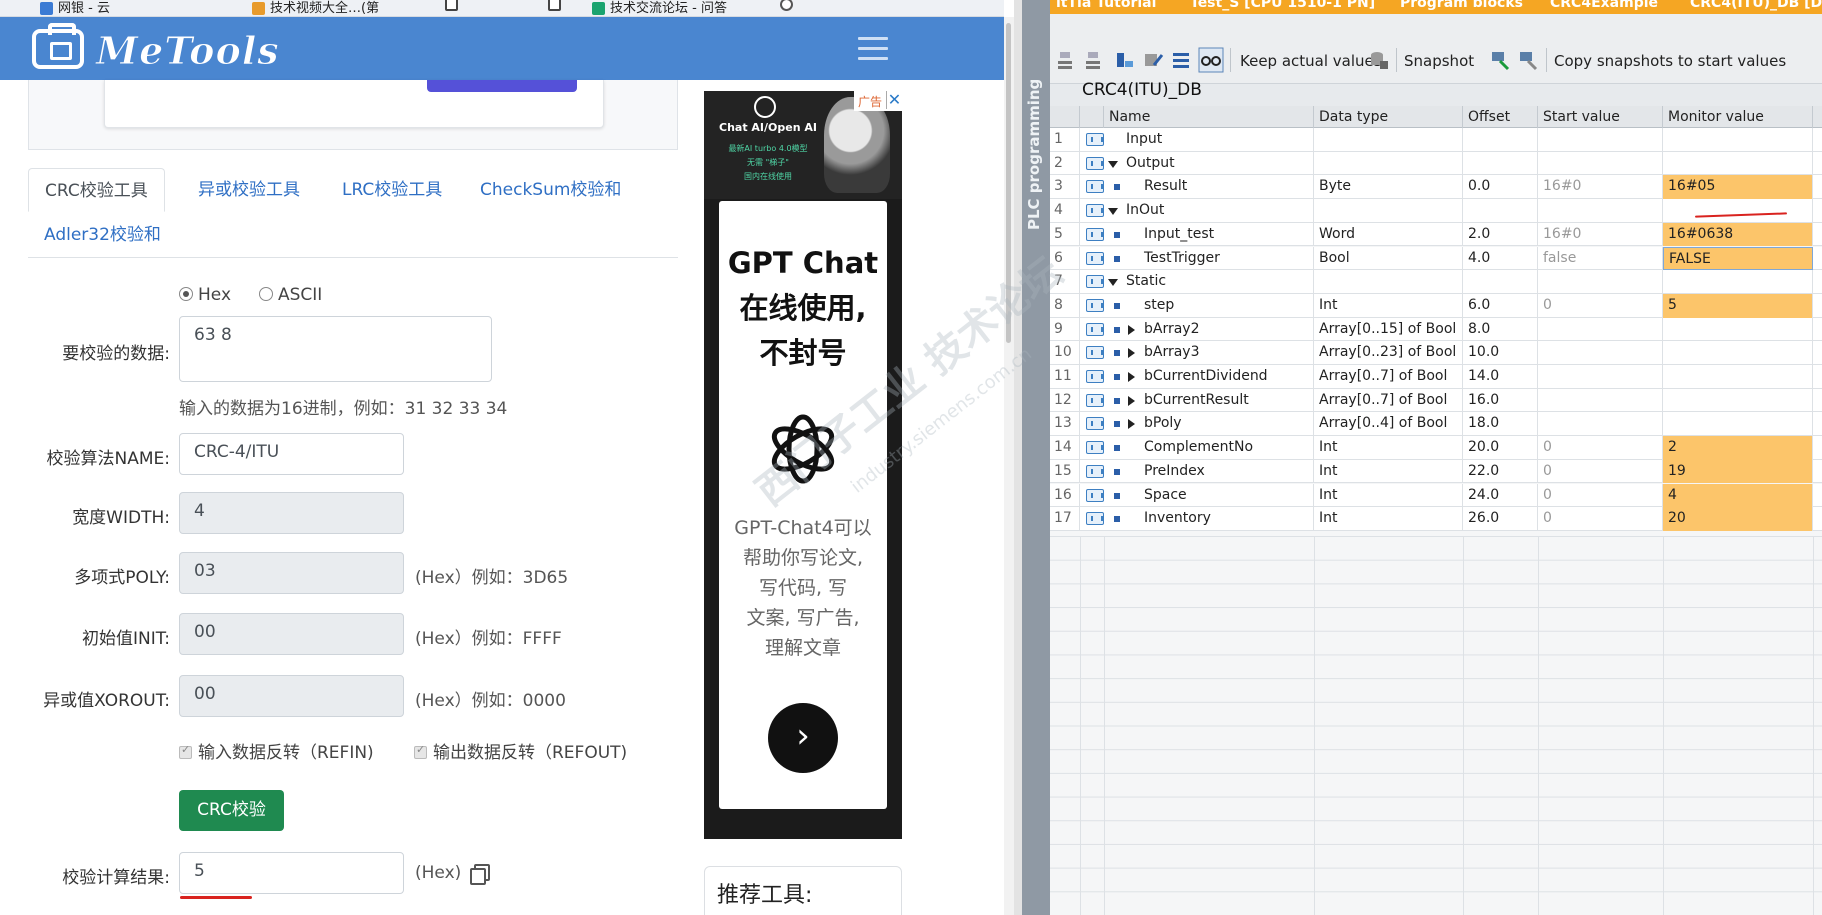 Image resolution: width=1822 pixels, height=915 pixels. I want to click on table-row: 7 Static, so click(1436, 282).